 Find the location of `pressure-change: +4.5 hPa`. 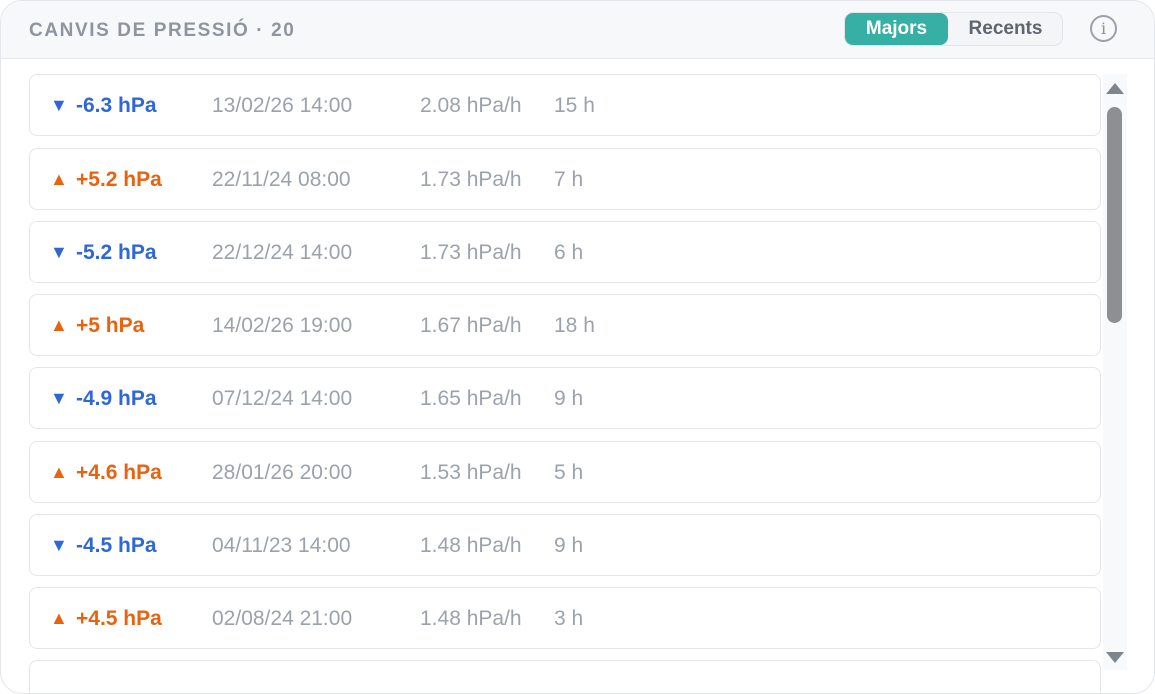

pressure-change: +4.5 hPa is located at coordinates (119, 618).